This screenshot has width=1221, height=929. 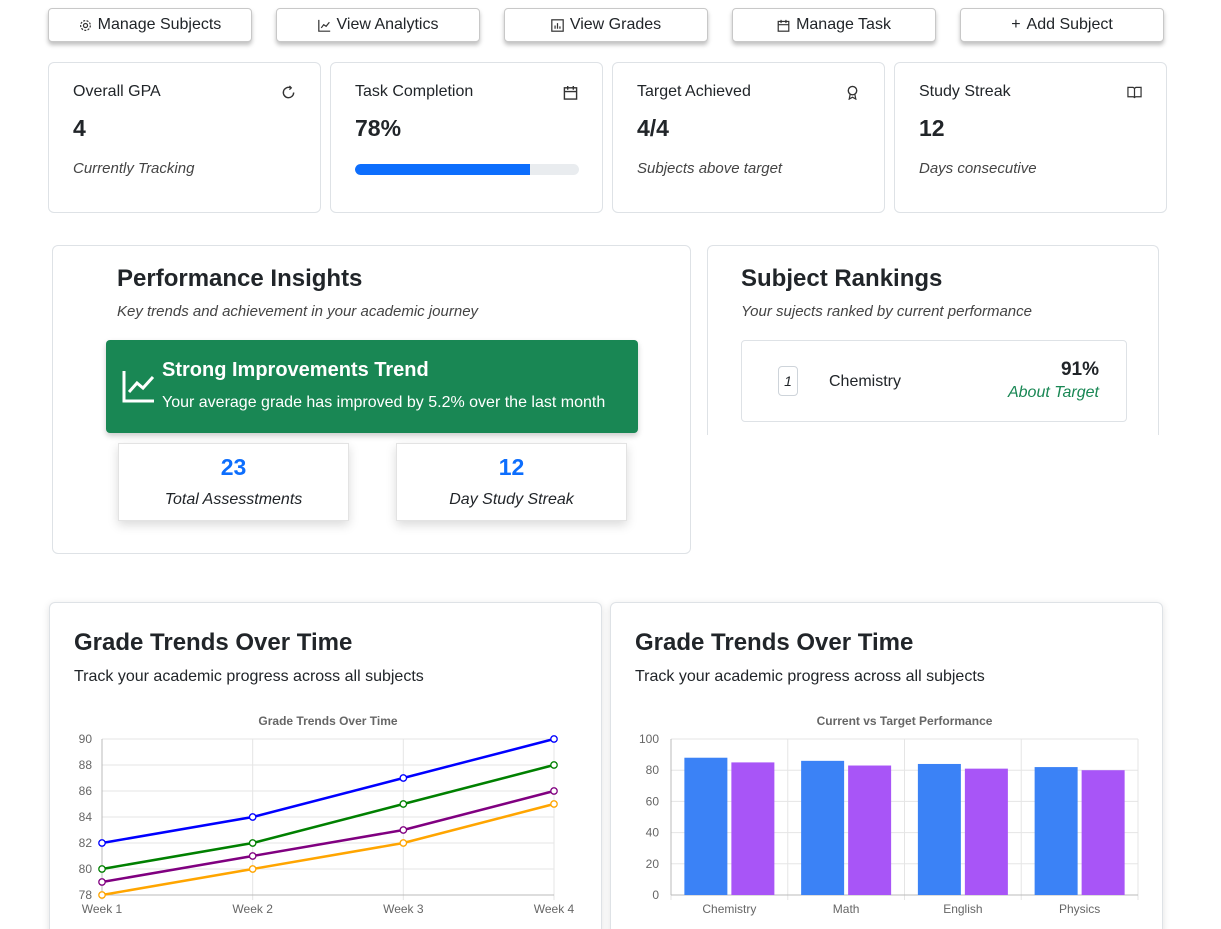 I want to click on insights-title: Performance Insights, so click(x=240, y=278).